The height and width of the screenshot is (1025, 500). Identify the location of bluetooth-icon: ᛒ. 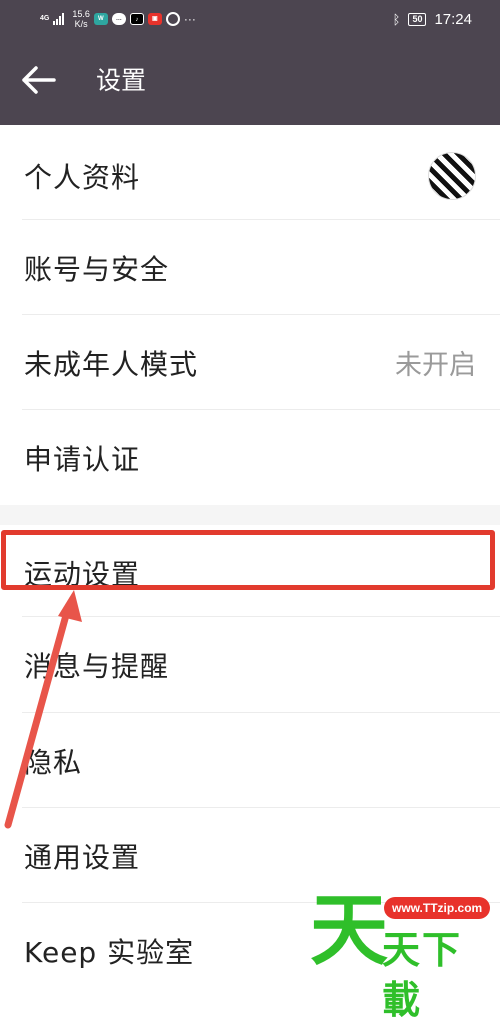
(396, 19).